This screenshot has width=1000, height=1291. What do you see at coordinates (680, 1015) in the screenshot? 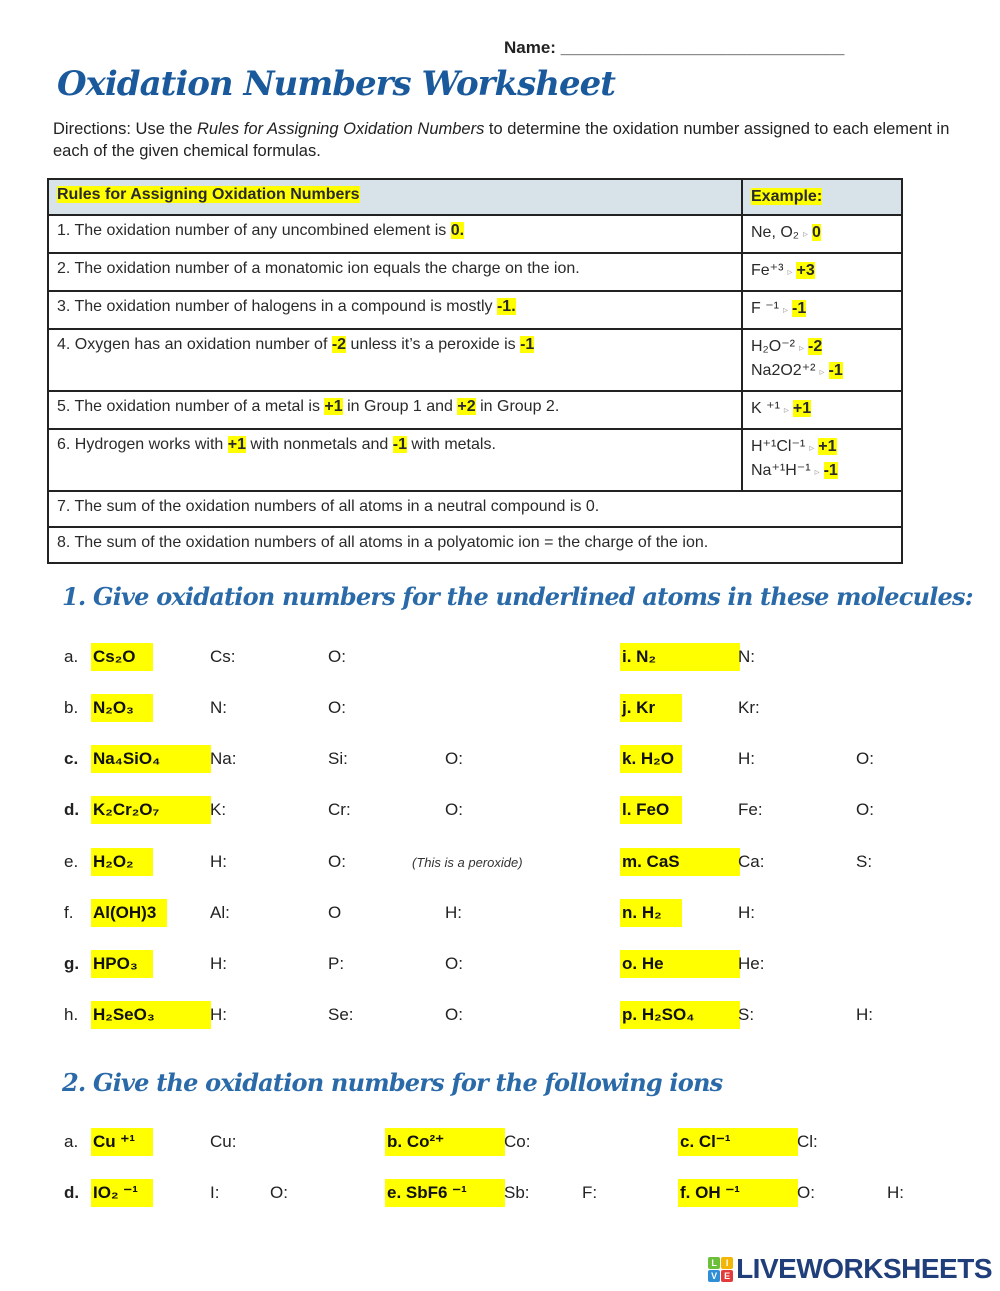
I see `question-formula: p. H₂SO₄` at bounding box center [680, 1015].